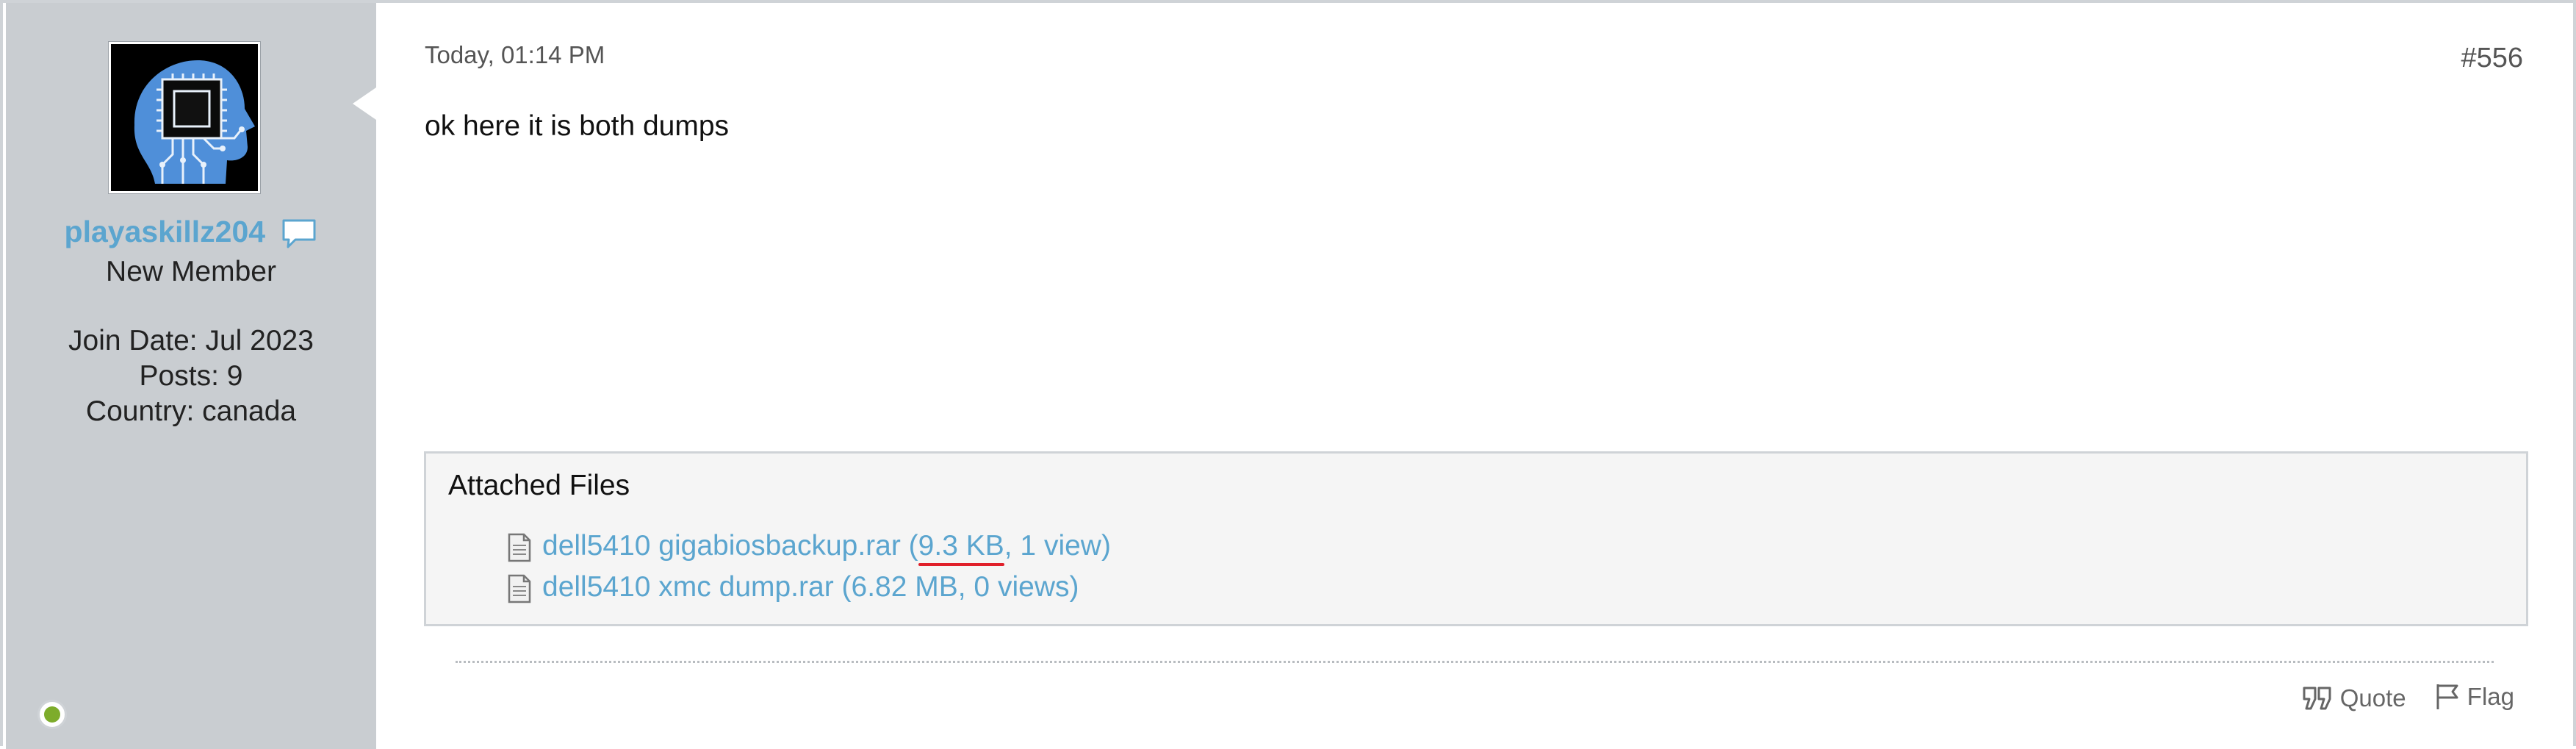 The height and width of the screenshot is (749, 2576). I want to click on quote-icon, so click(2317, 698).